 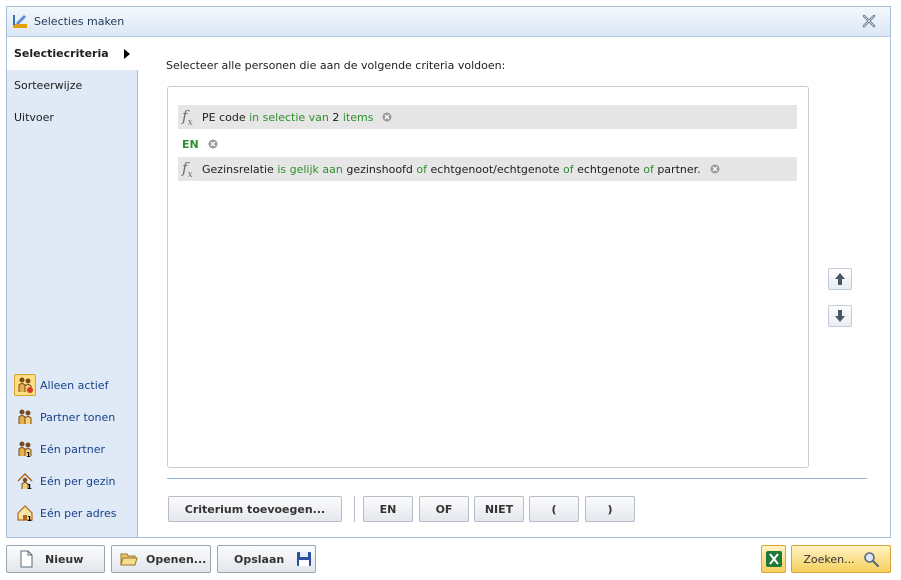 I want to click on close-icon, so click(x=869, y=21).